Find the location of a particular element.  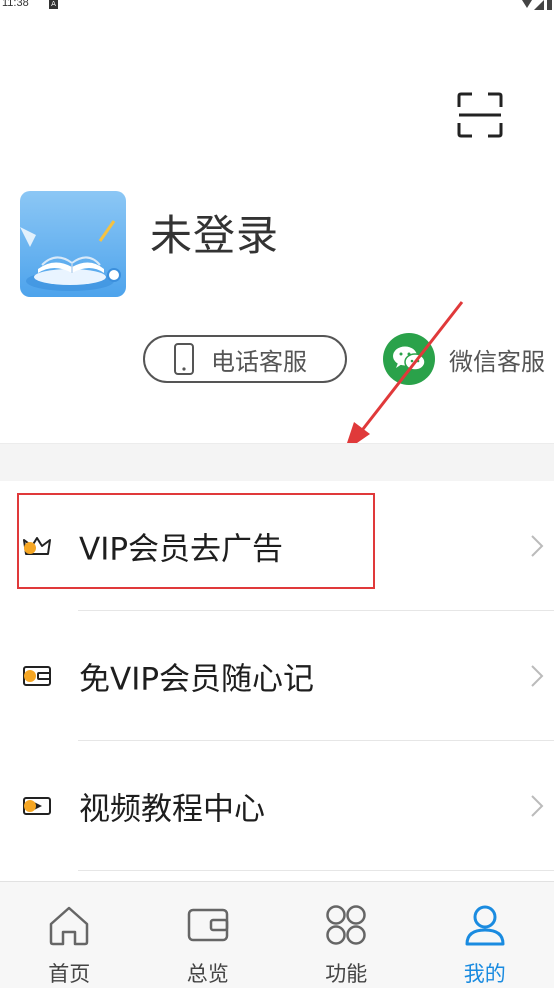

section-separator is located at coordinates (277, 462).